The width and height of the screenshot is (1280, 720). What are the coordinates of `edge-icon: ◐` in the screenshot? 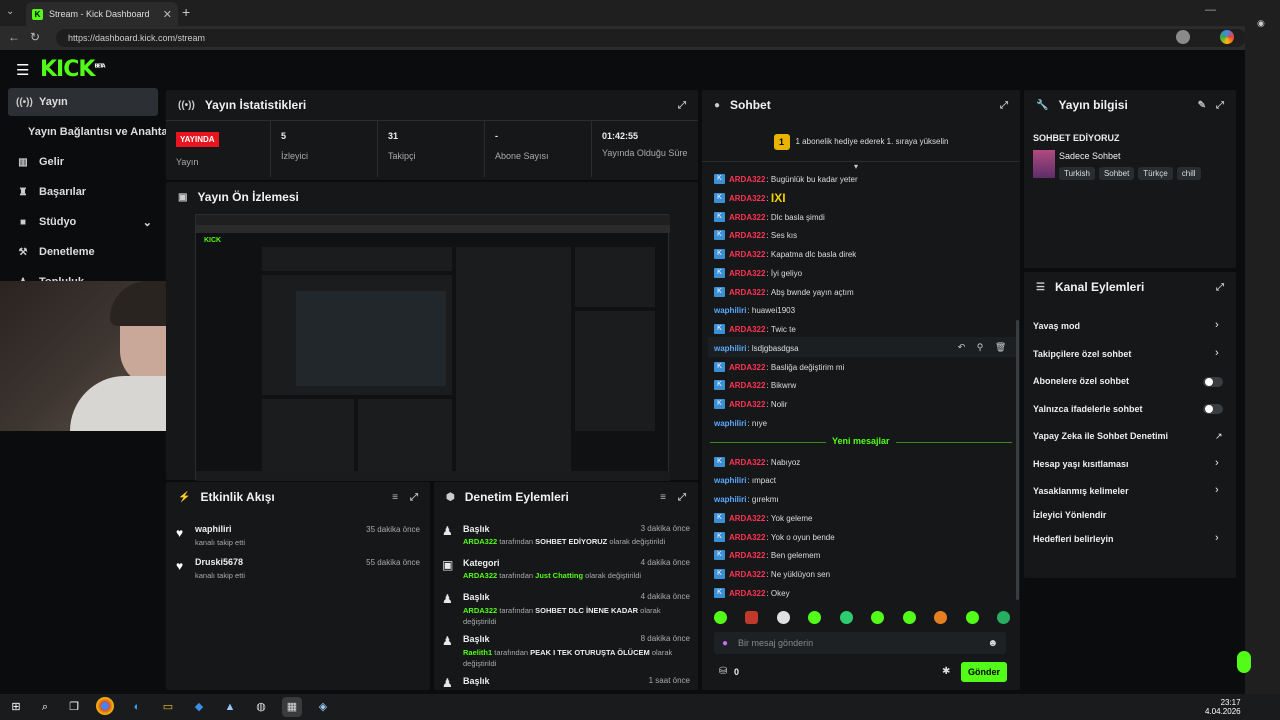 It's located at (137, 707).